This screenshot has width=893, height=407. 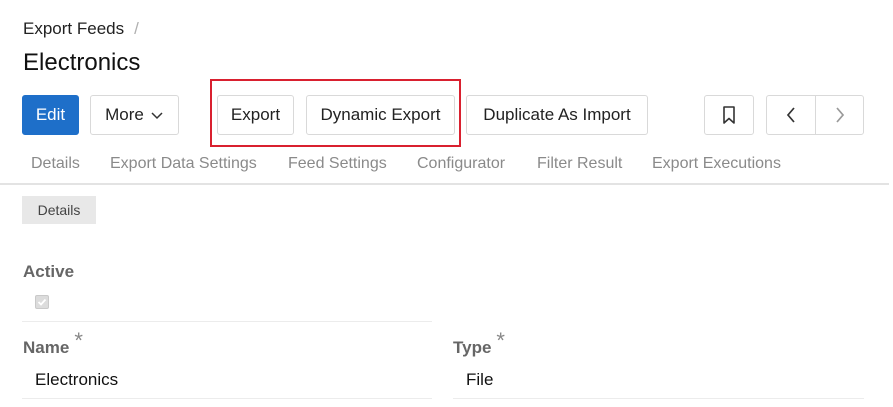 I want to click on active-checkbox, so click(x=42, y=302).